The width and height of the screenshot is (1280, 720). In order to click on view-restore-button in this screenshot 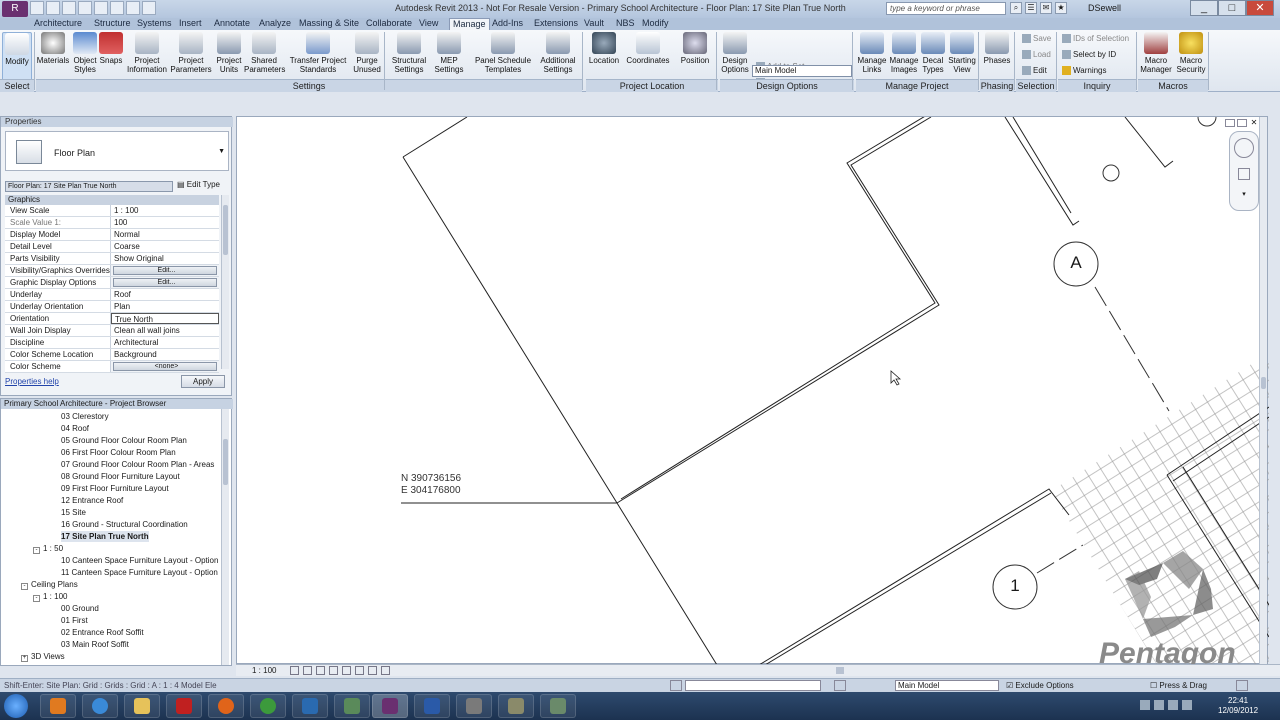, I will do `click(1242, 123)`.